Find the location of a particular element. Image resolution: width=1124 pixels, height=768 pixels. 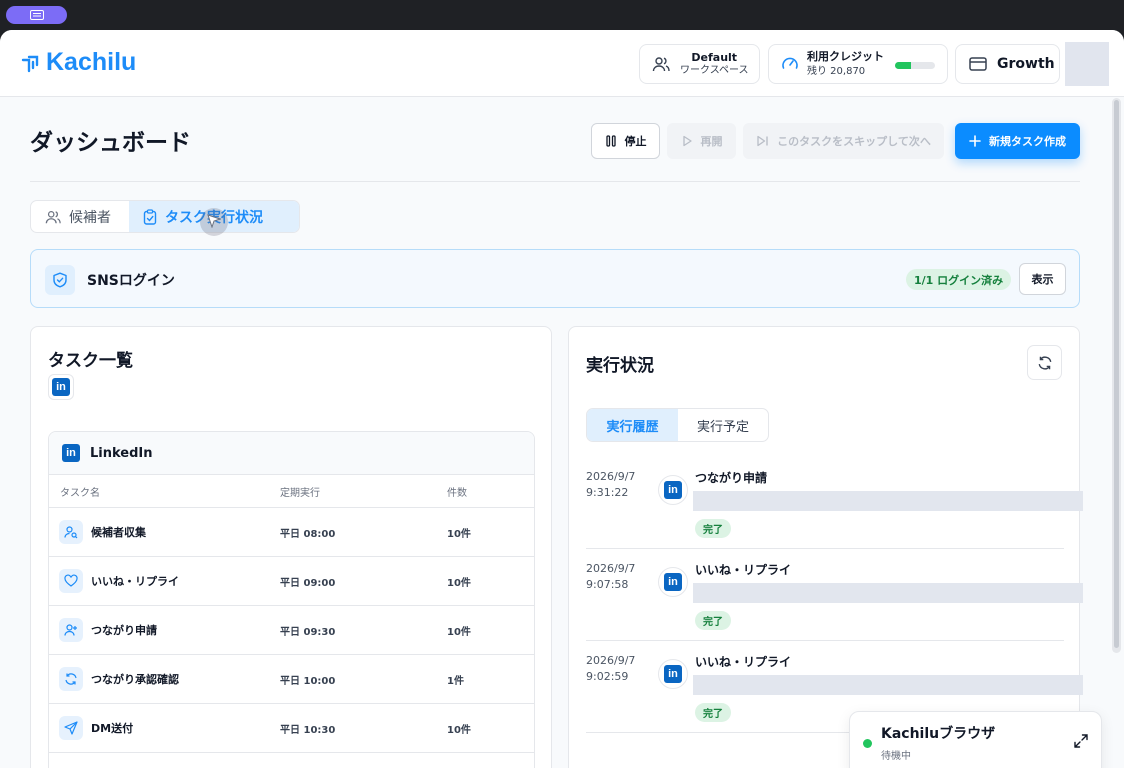

scrollbar is located at coordinates (1116, 375).